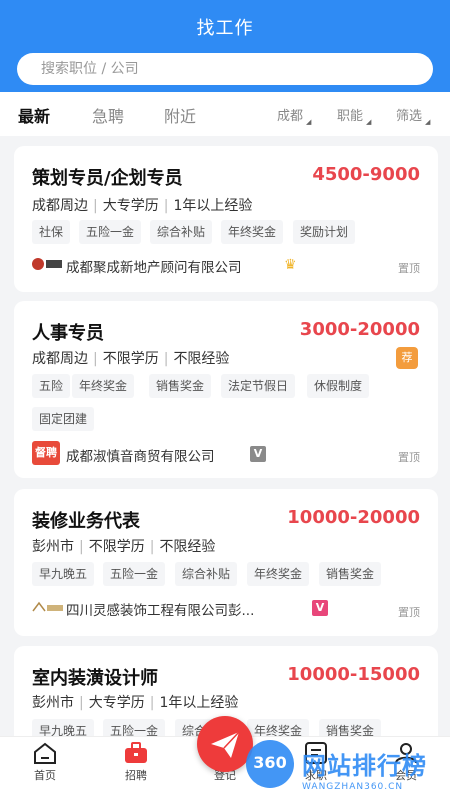  Describe the element at coordinates (45, 775) in the screenshot. I see `tabbar-home-label: 首页` at that location.